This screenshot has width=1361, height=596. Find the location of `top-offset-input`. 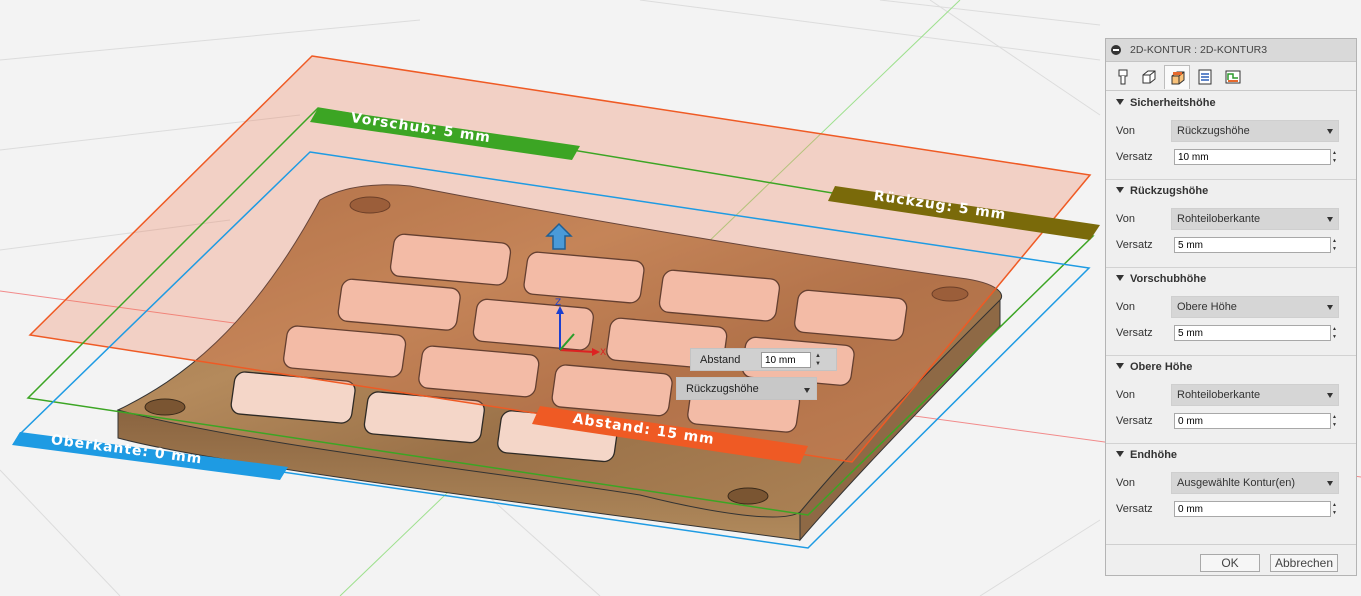

top-offset-input is located at coordinates (1252, 421).